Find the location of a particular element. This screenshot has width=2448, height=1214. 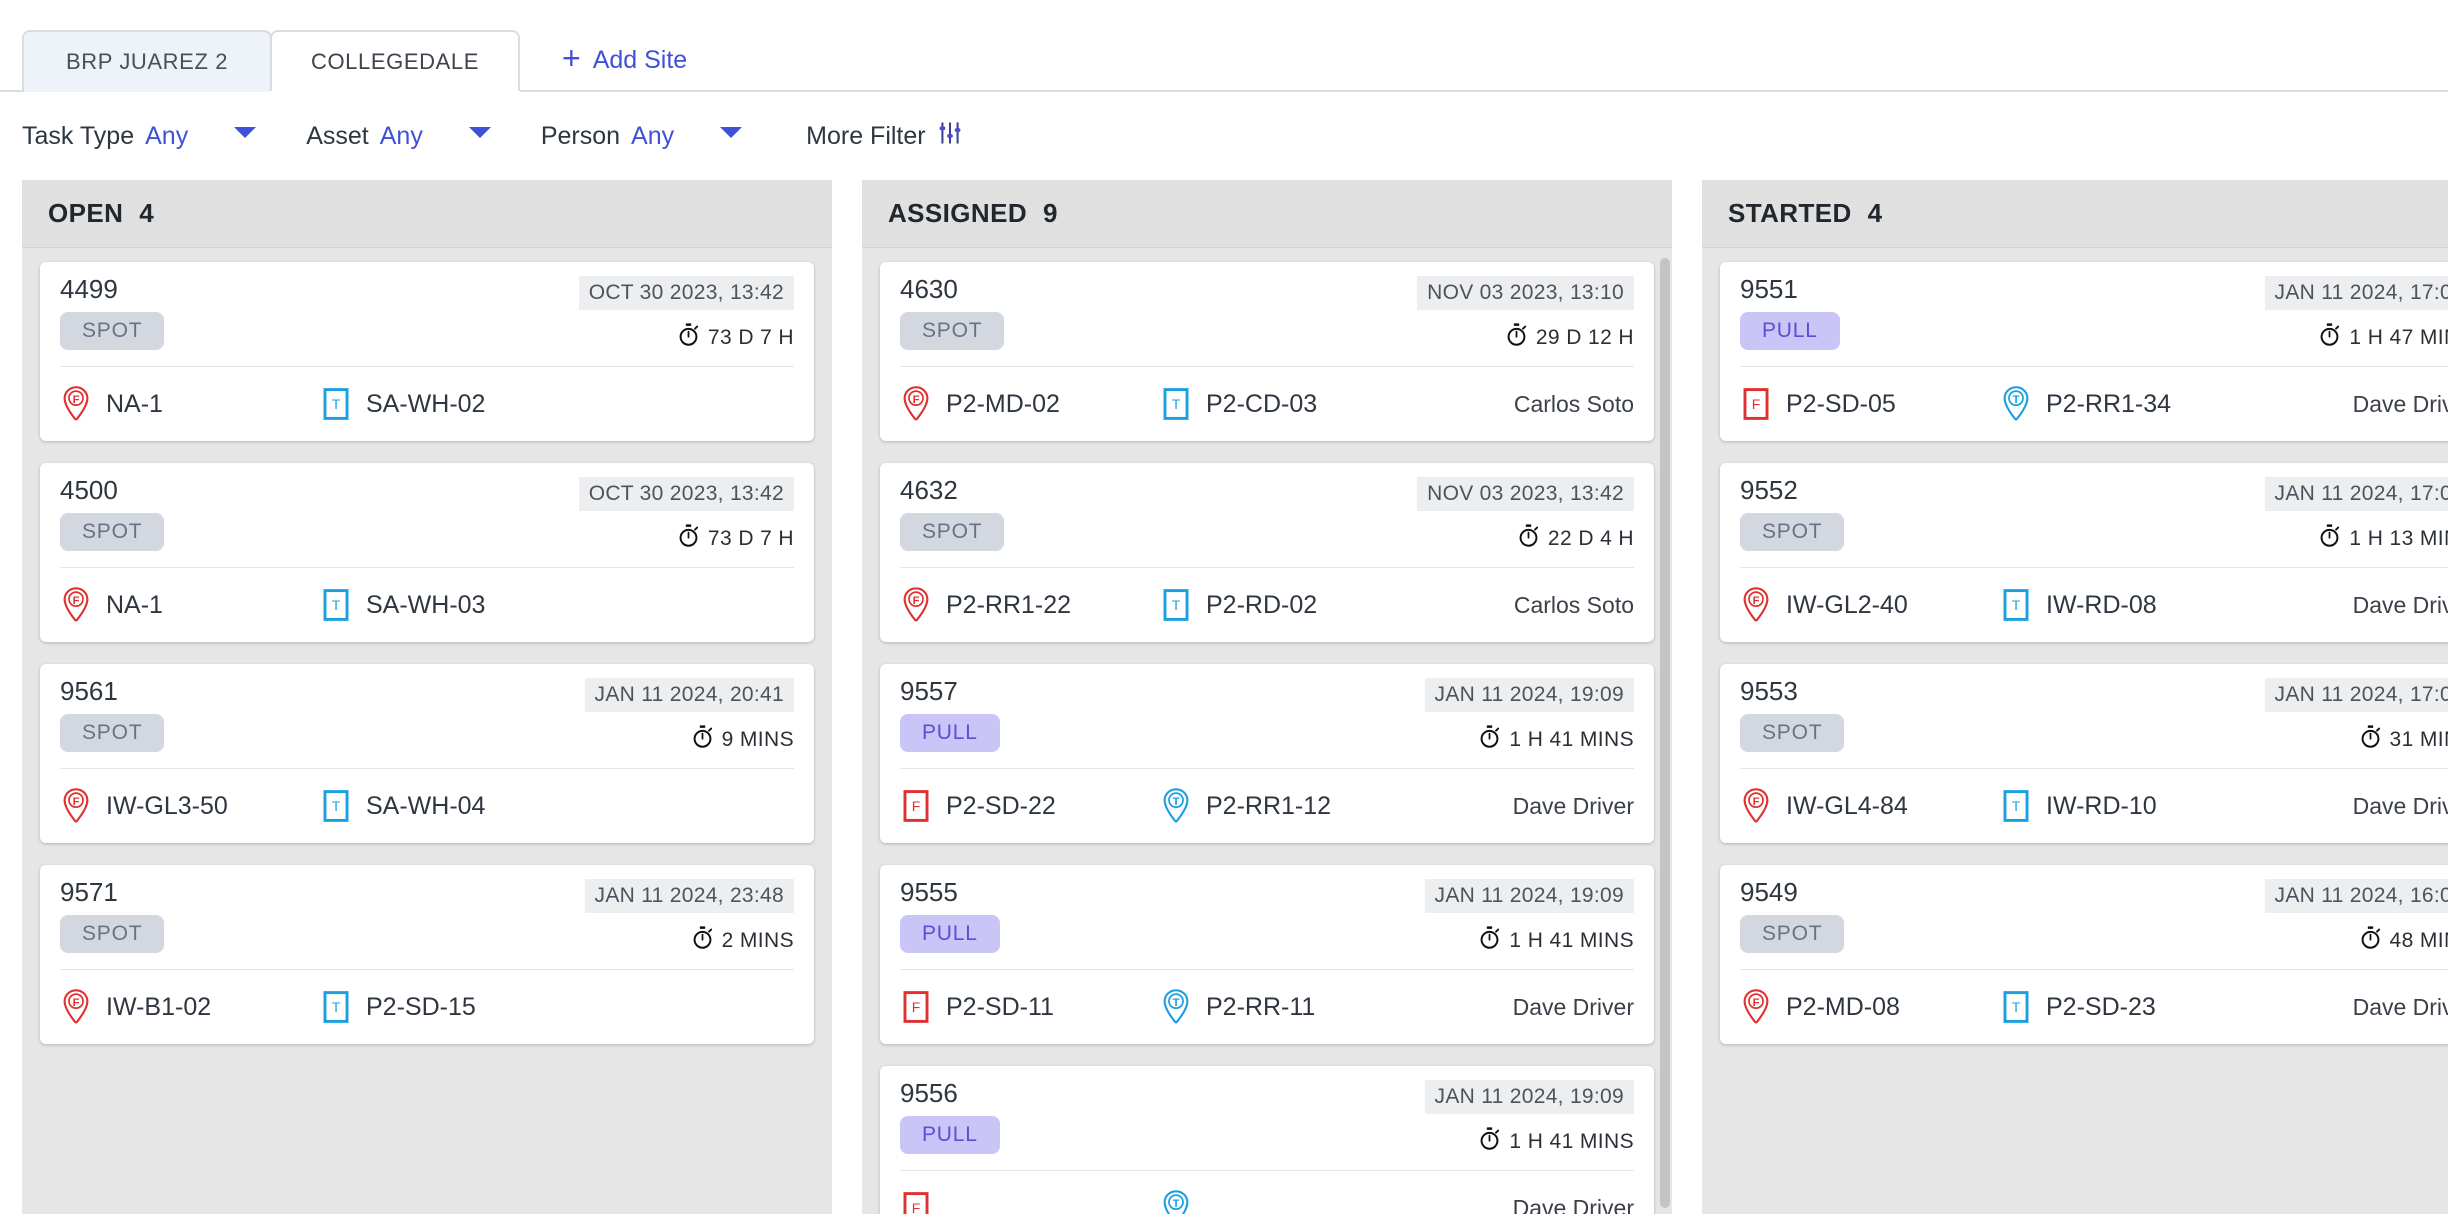

route-to: T SA-WH-04 is located at coordinates (402, 806).